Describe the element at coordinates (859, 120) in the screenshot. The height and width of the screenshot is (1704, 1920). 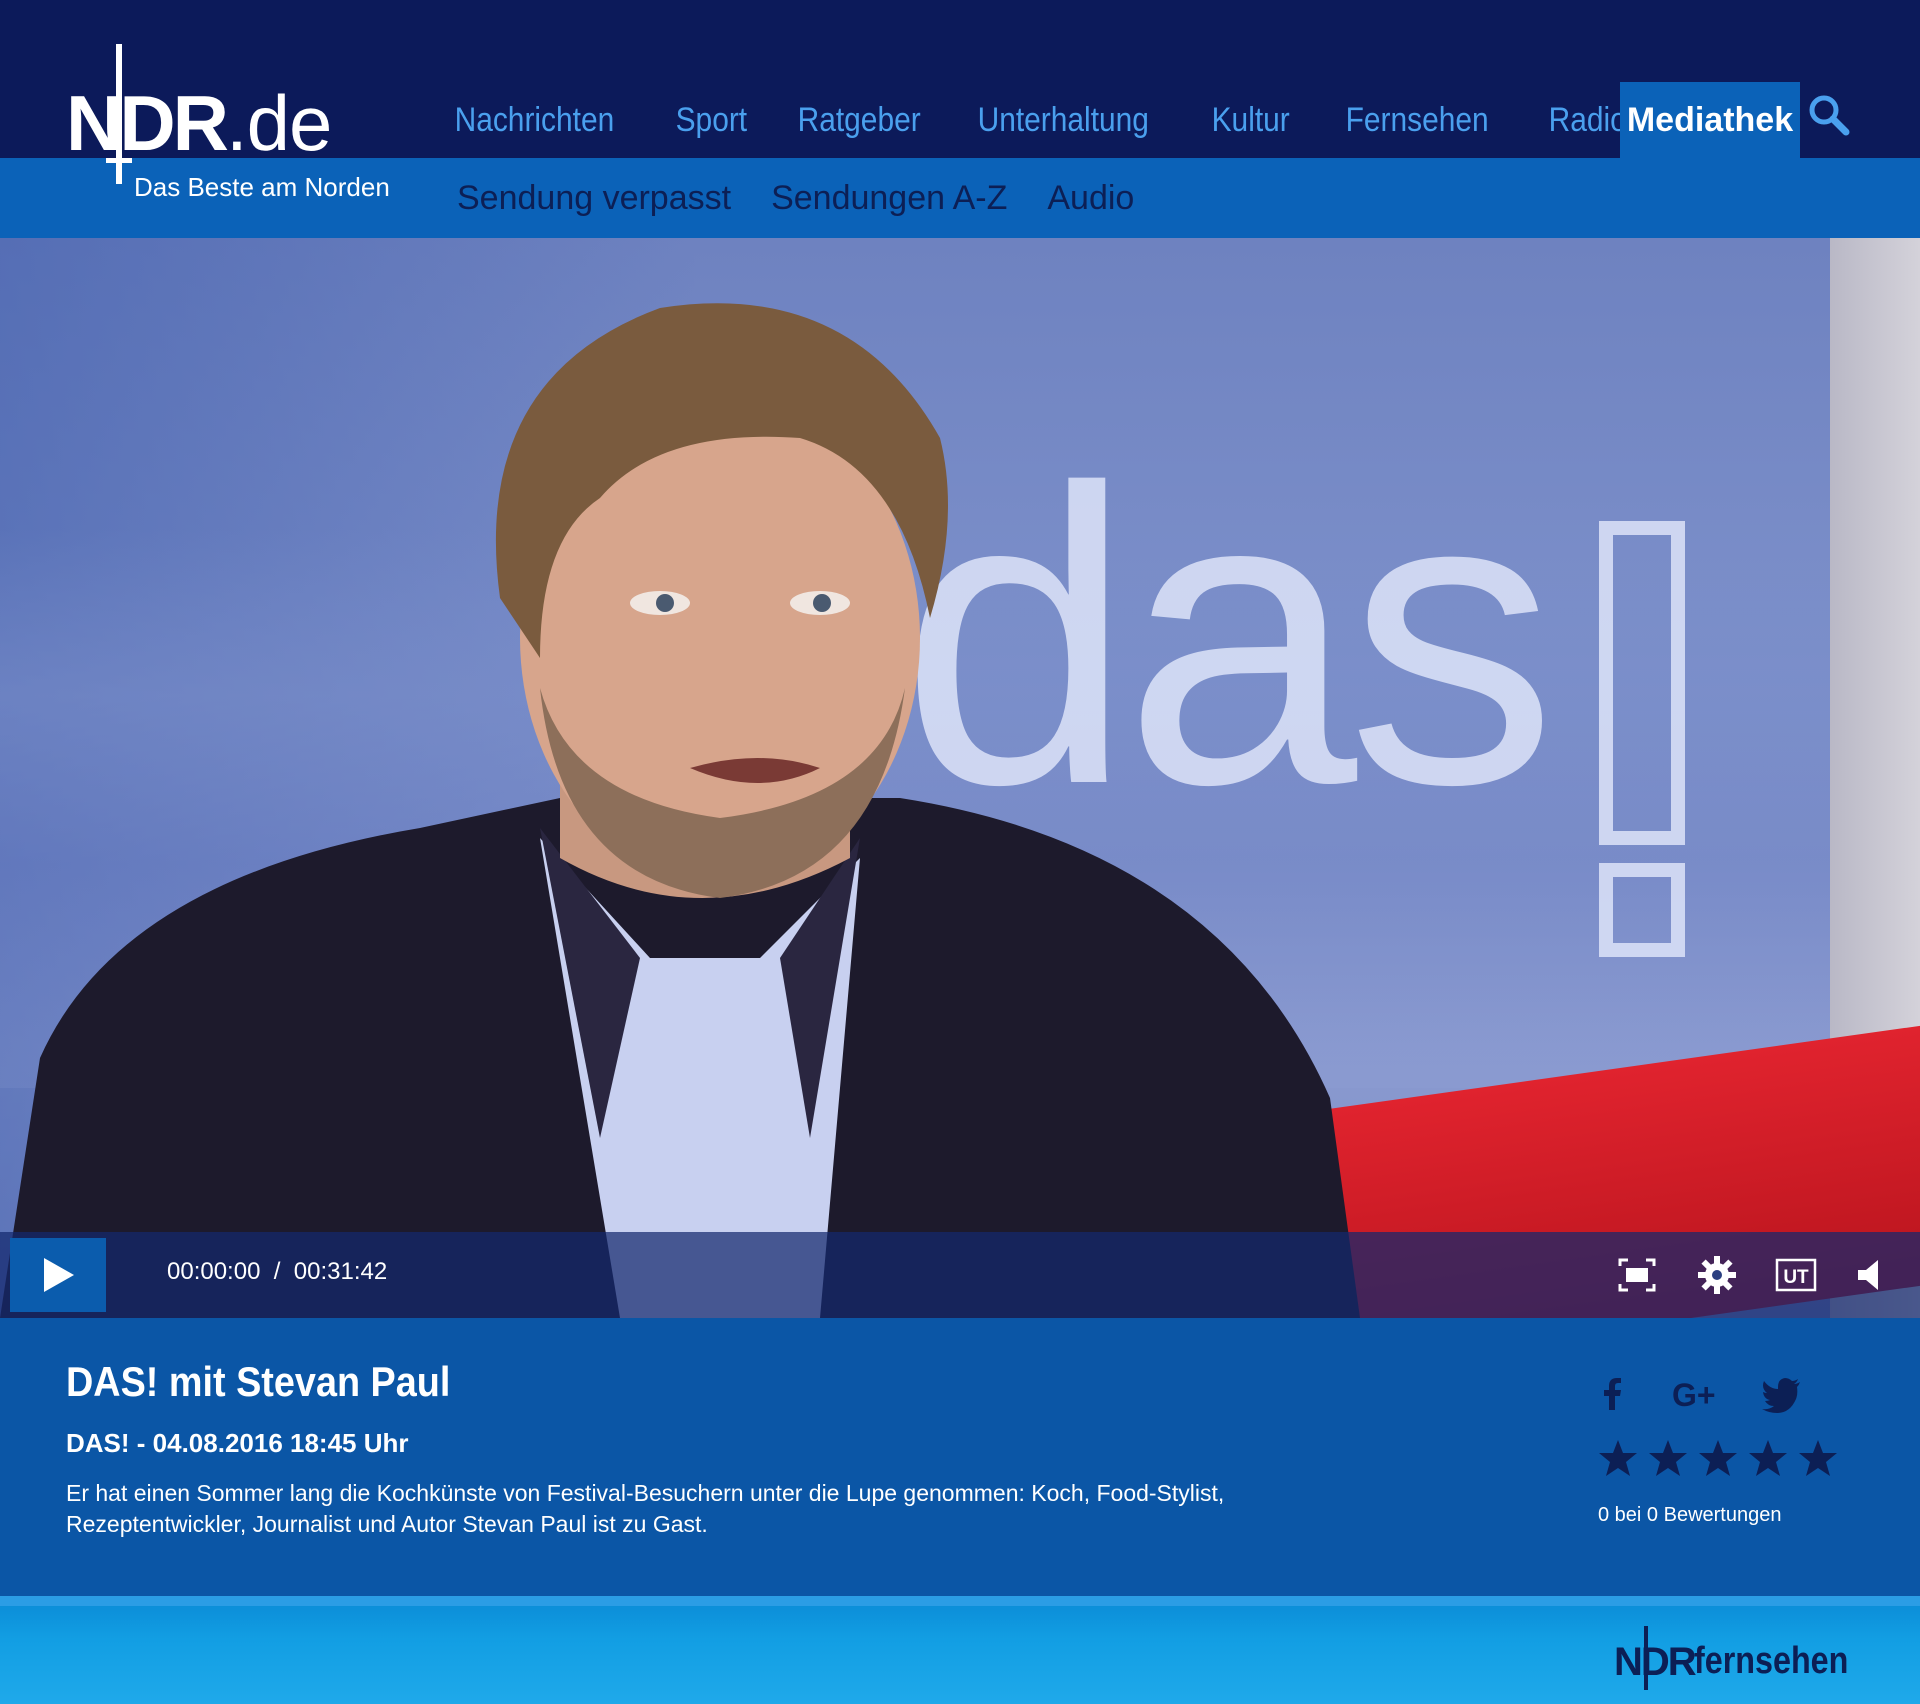
I see `nav-item-ratgeber: Ratgeber` at that location.